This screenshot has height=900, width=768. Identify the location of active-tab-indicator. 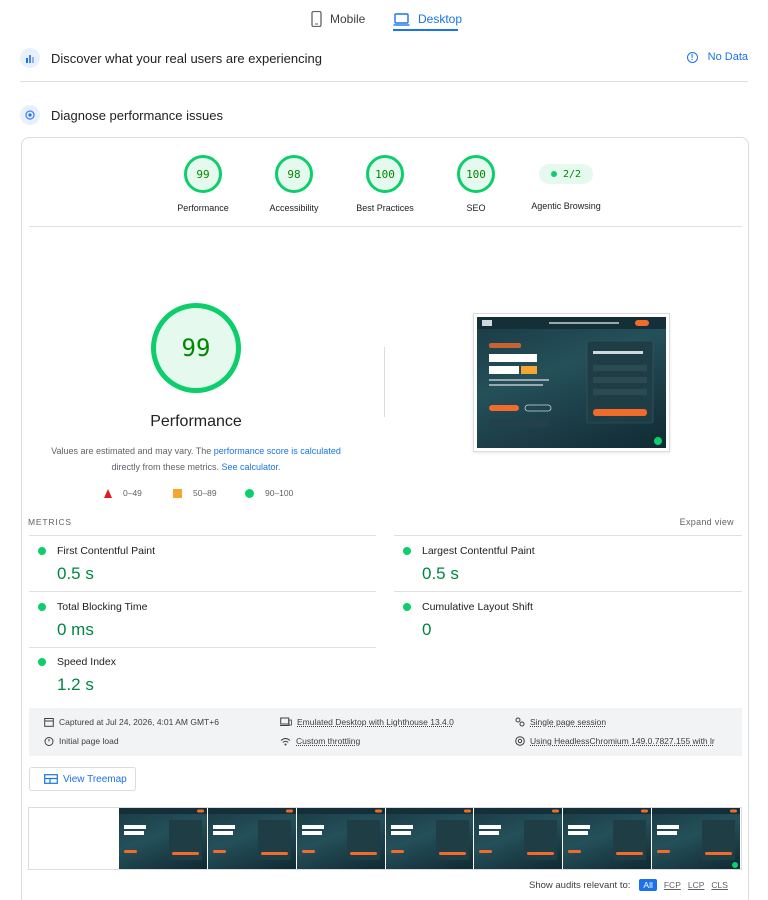
(425, 30).